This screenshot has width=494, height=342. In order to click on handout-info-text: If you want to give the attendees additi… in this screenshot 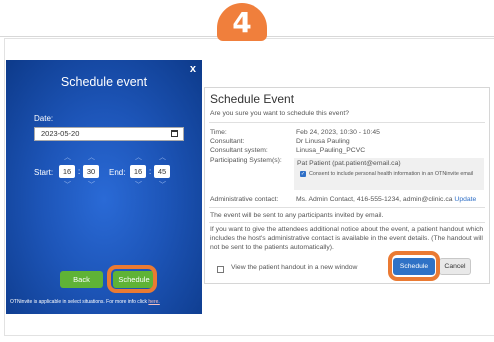, I will do `click(347, 238)`.